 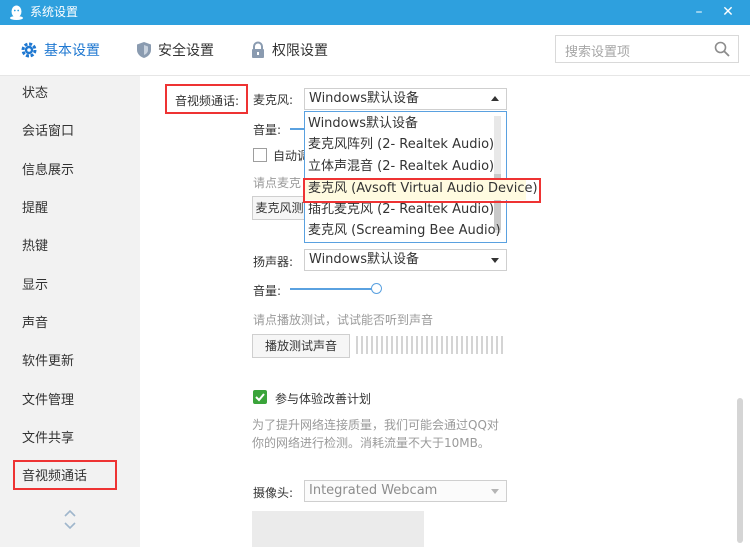 What do you see at coordinates (323, 399) in the screenshot?
I see `experience-program-label: 参与体验改善计划` at bounding box center [323, 399].